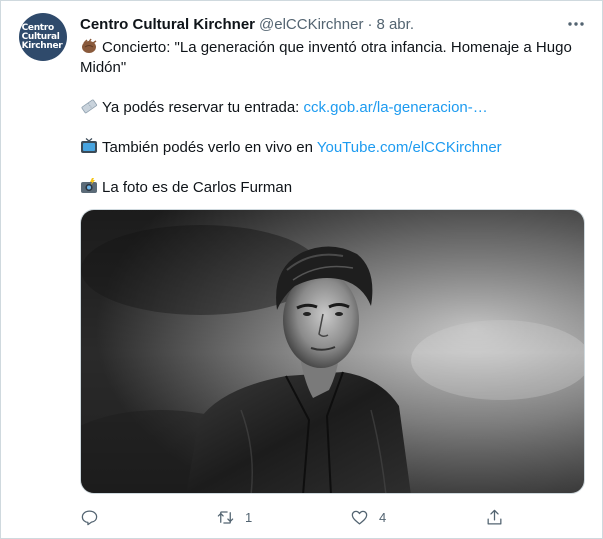 Image resolution: width=603 pixels, height=539 pixels. I want to click on ticket-text: Ya podés reservar tu entrada:, so click(203, 107).